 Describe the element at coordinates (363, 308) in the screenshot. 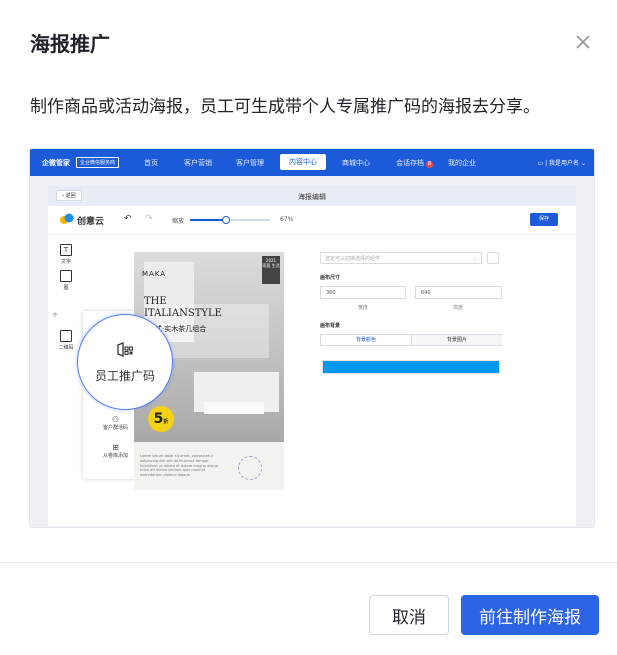

I see `preview-width-label: 宽度` at that location.